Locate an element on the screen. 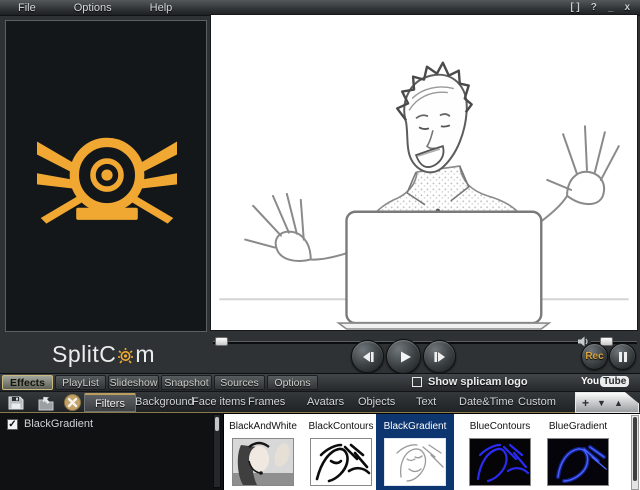 Image resolution: width=640 pixels, height=490 pixels. delete-x-icon is located at coordinates (72, 402).